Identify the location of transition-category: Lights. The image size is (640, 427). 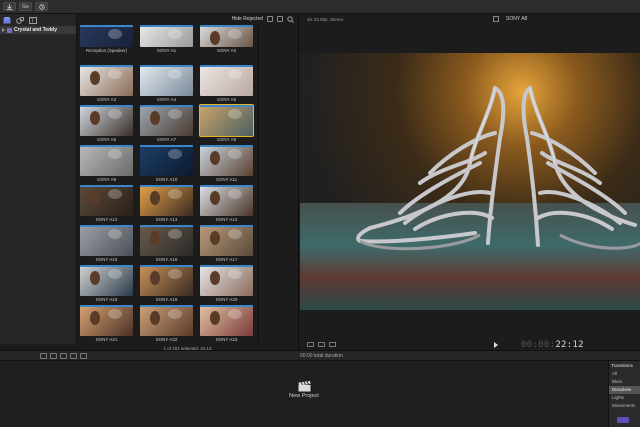
(624, 398).